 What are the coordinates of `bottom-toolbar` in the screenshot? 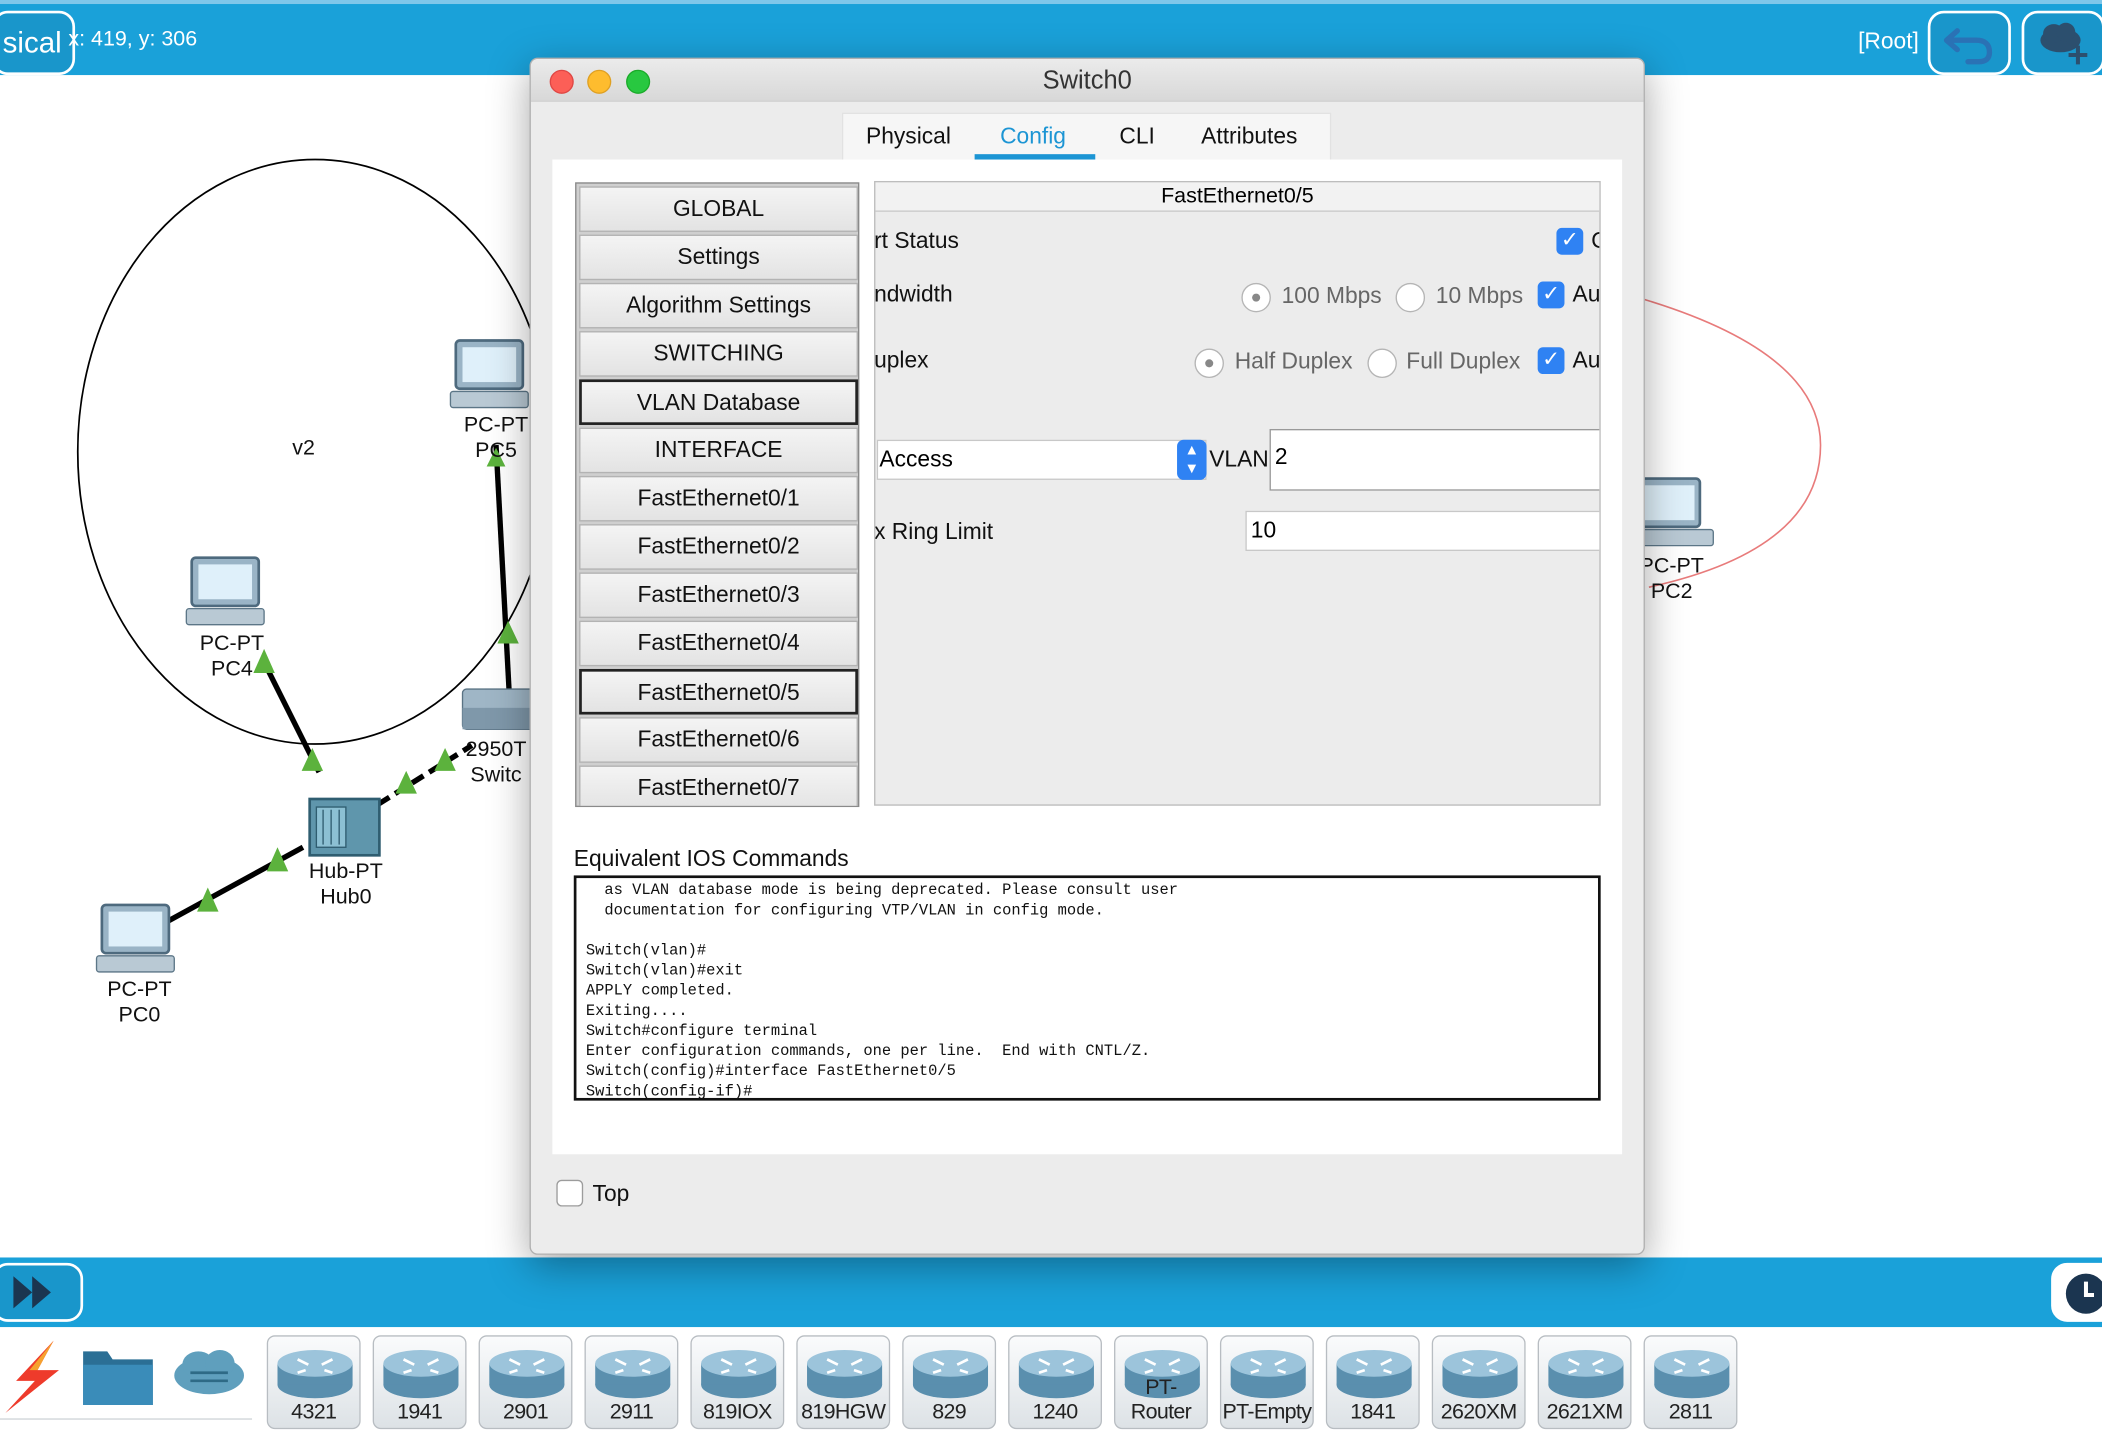 It's located at (1051, 1292).